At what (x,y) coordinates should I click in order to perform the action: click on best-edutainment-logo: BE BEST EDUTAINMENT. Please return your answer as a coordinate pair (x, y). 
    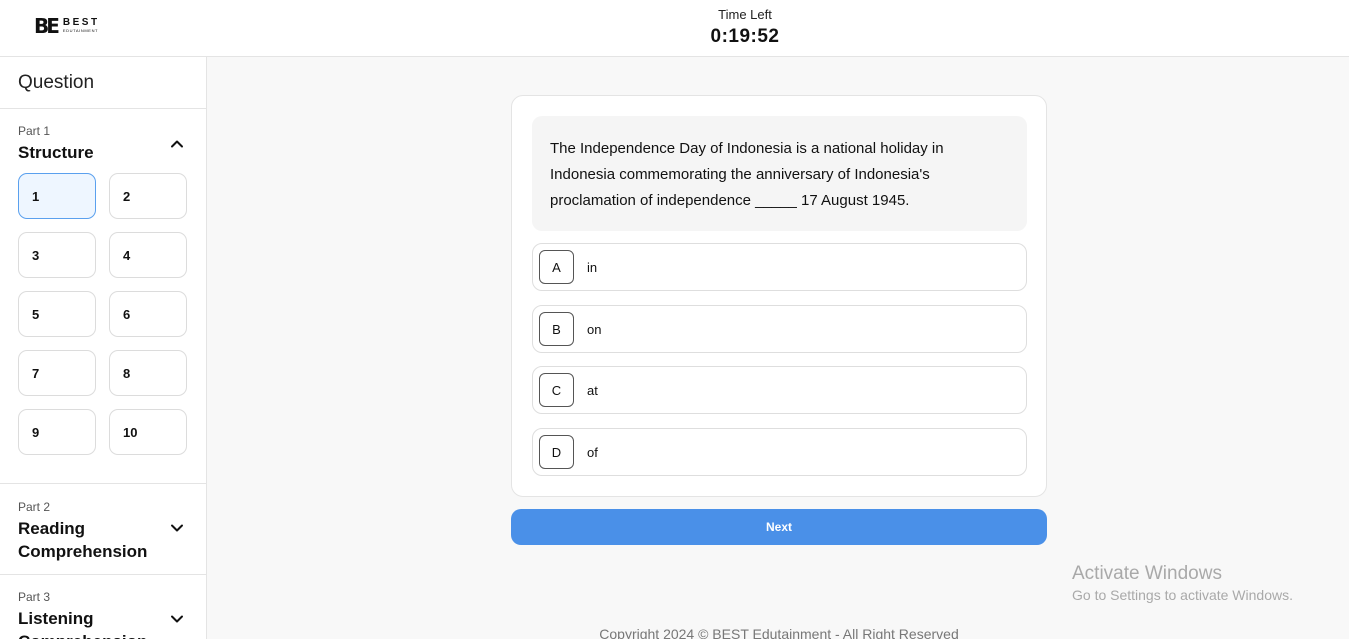
    Looking at the image, I should click on (67, 26).